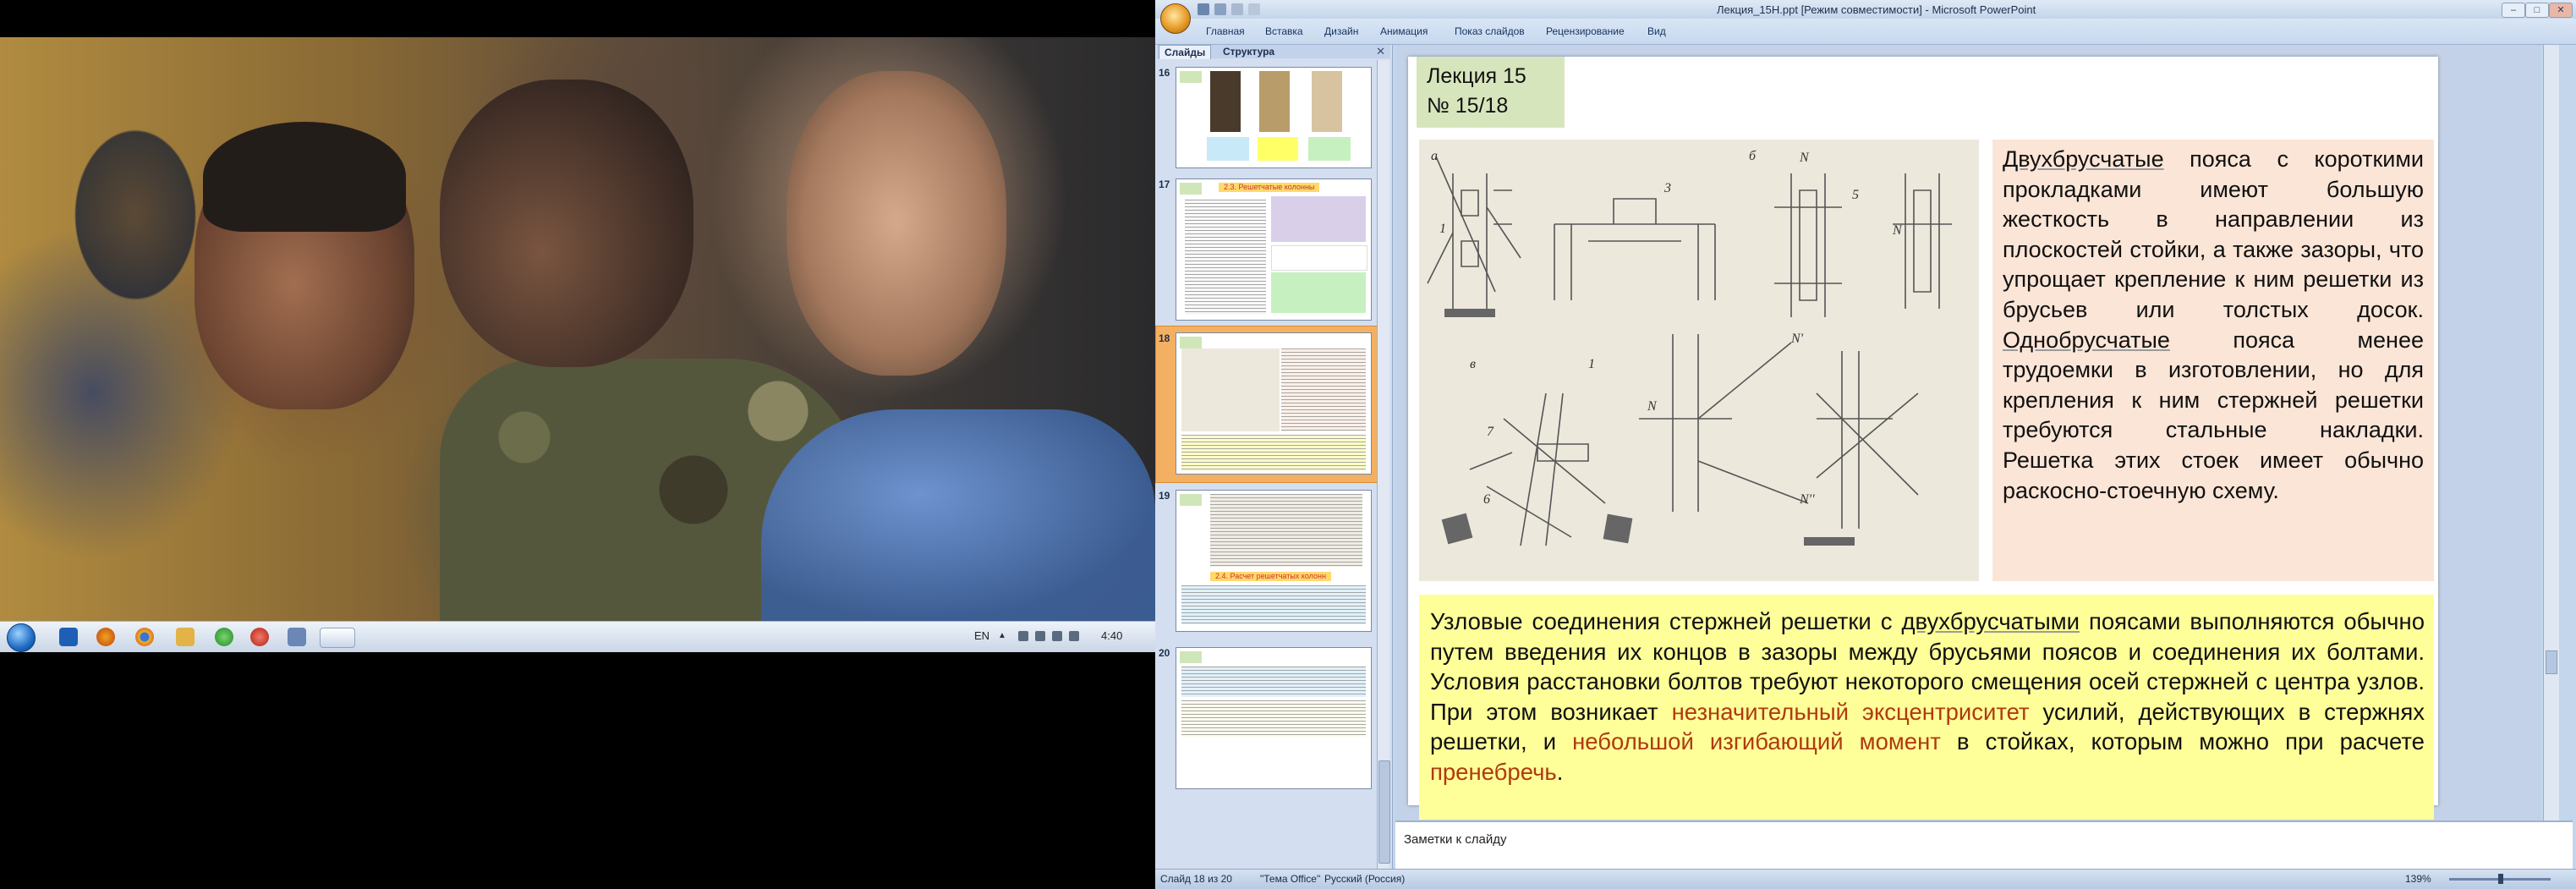  Describe the element at coordinates (1164, 184) in the screenshot. I see `thumbnail-number: 17` at that location.